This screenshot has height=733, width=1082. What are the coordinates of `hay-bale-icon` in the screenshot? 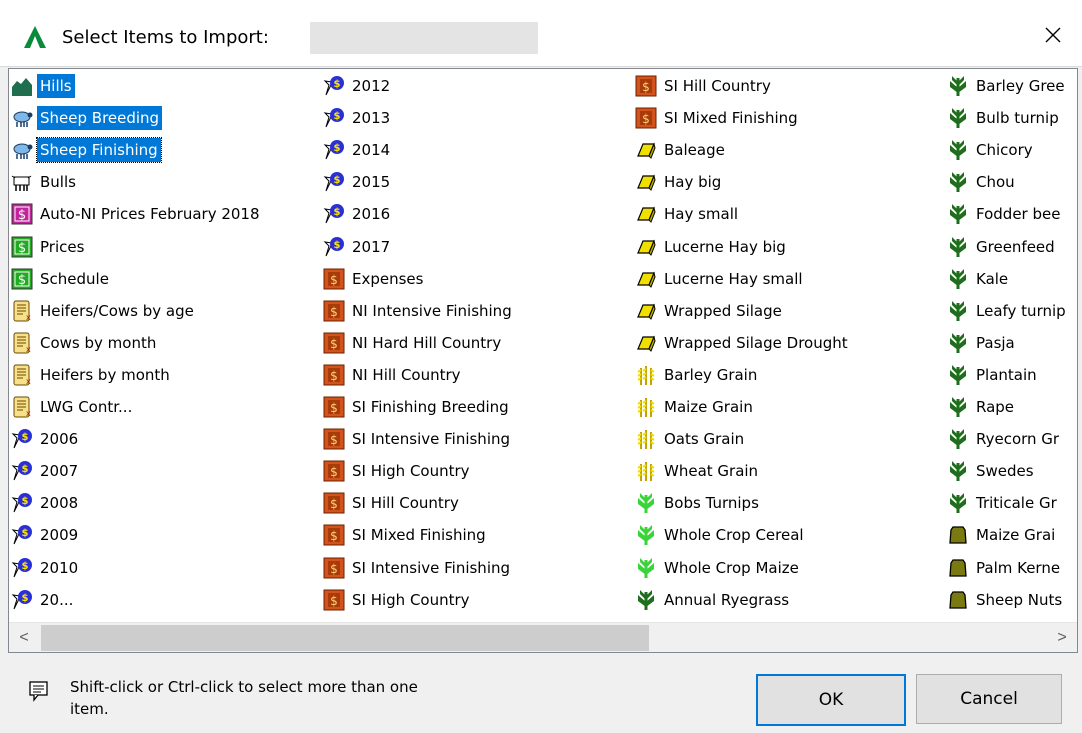 It's located at (646, 214).